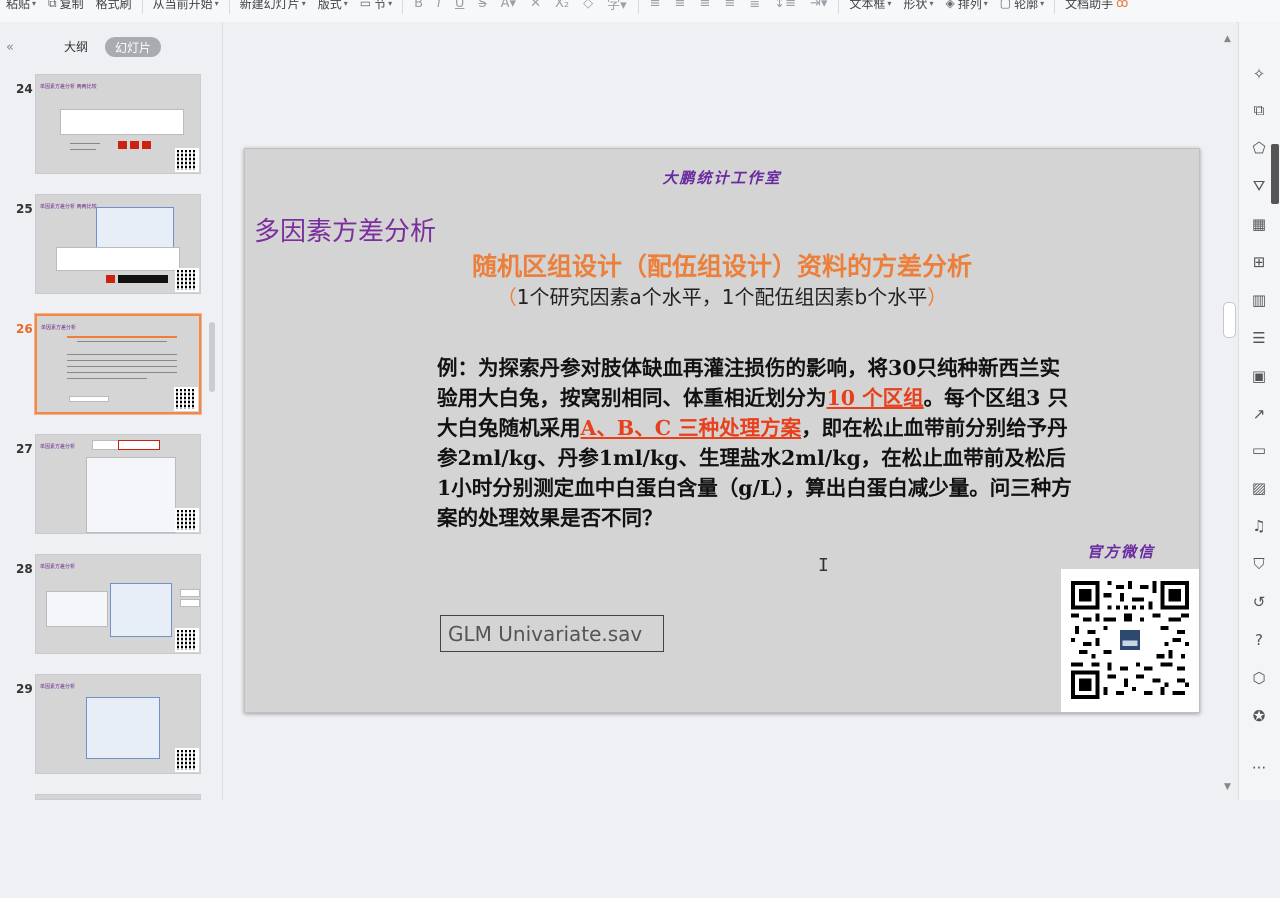  Describe the element at coordinates (508, 5) in the screenshot. I see `font-color-icon: A▾` at that location.